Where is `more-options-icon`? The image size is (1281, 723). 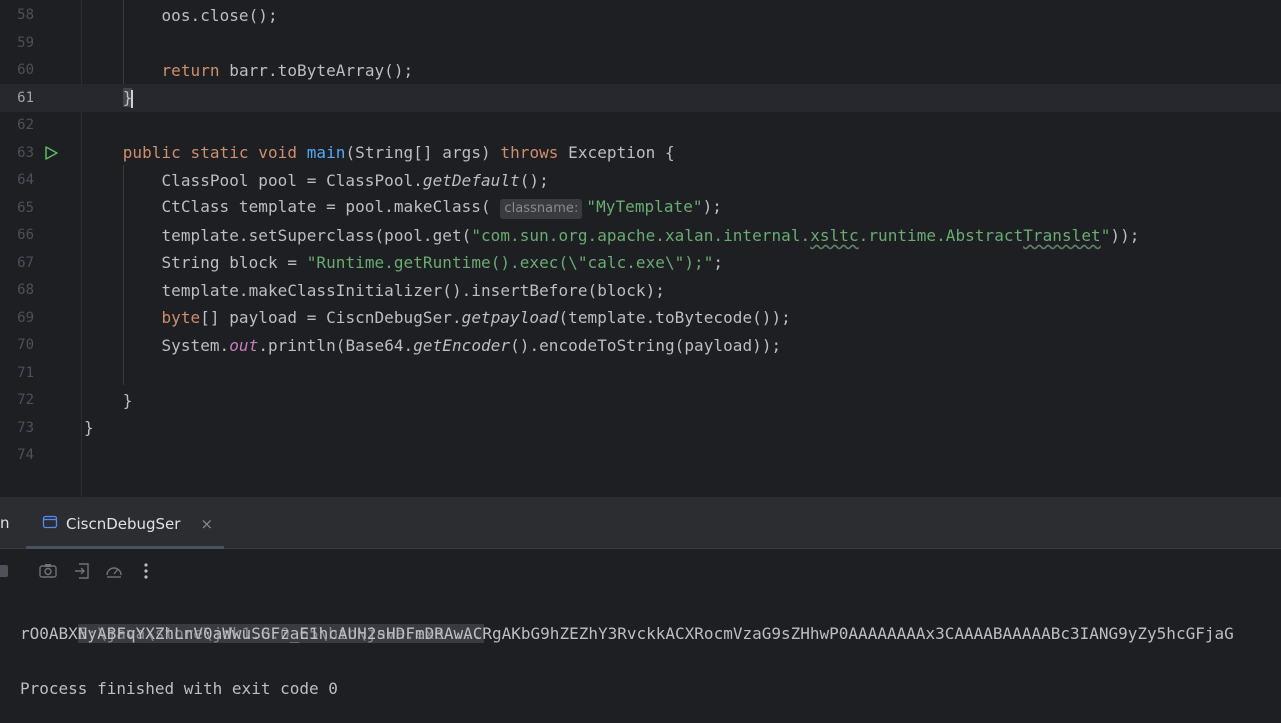
more-options-icon is located at coordinates (146, 571).